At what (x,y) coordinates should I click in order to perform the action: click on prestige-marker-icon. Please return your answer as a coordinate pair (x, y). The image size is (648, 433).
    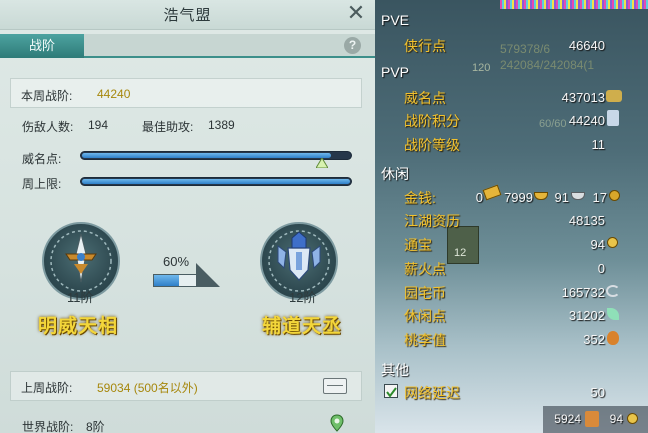
    Looking at the image, I should click on (322, 163).